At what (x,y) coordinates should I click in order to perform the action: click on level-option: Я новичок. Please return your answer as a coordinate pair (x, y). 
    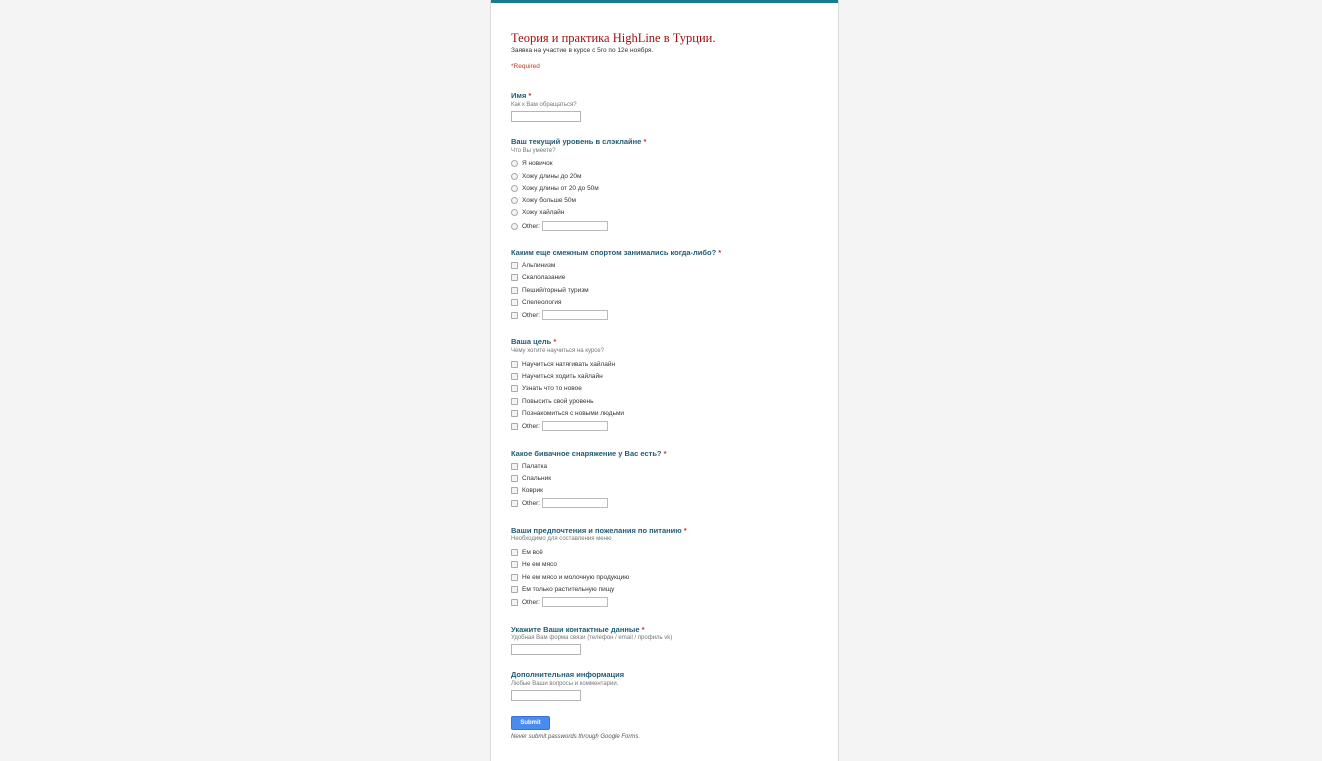
    Looking at the image, I should click on (532, 163).